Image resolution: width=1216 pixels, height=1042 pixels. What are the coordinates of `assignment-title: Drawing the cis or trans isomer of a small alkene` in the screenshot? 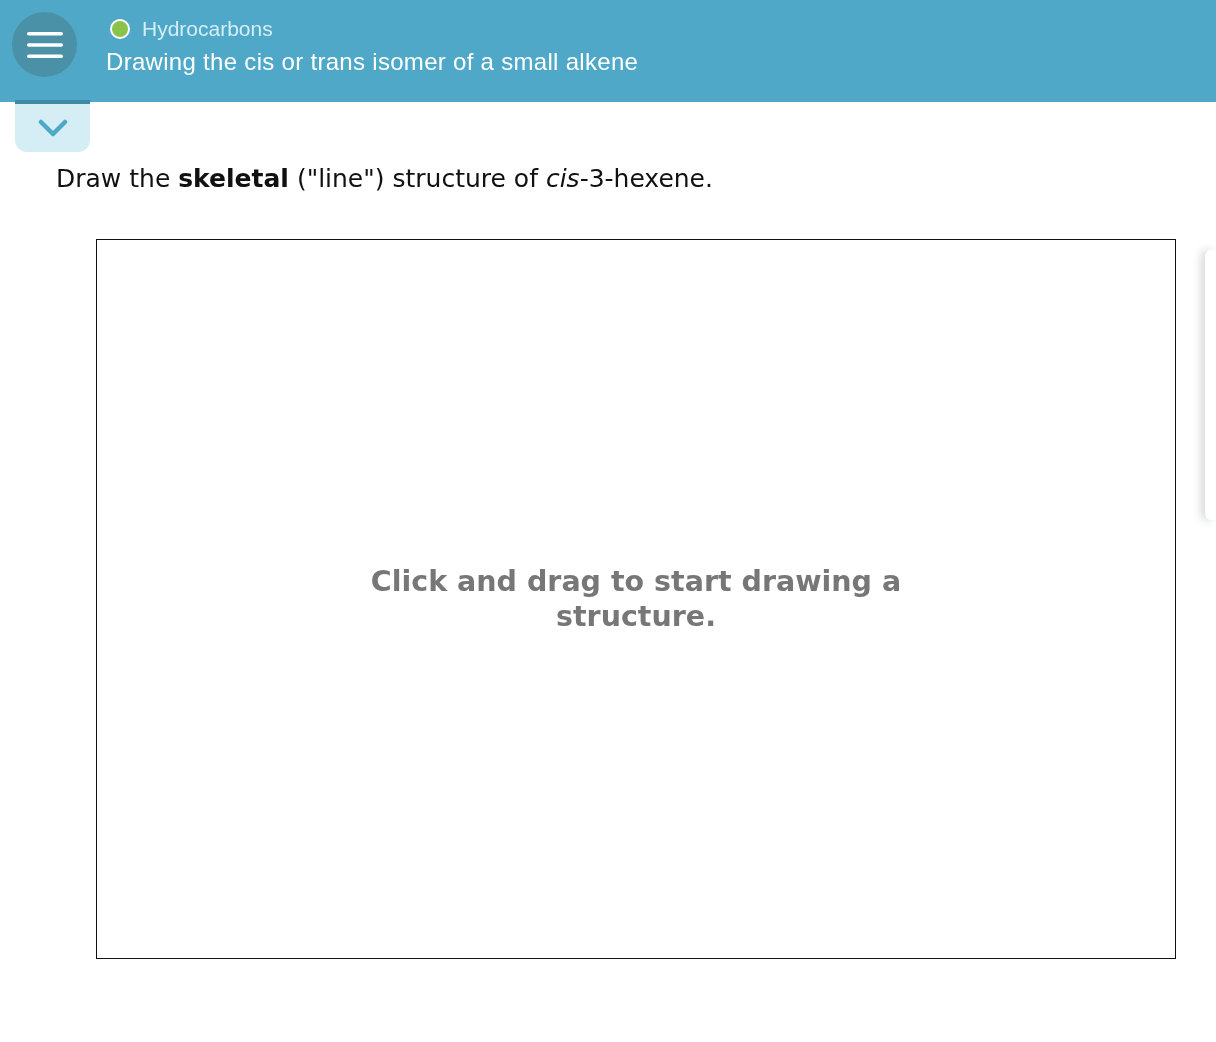 It's located at (372, 62).